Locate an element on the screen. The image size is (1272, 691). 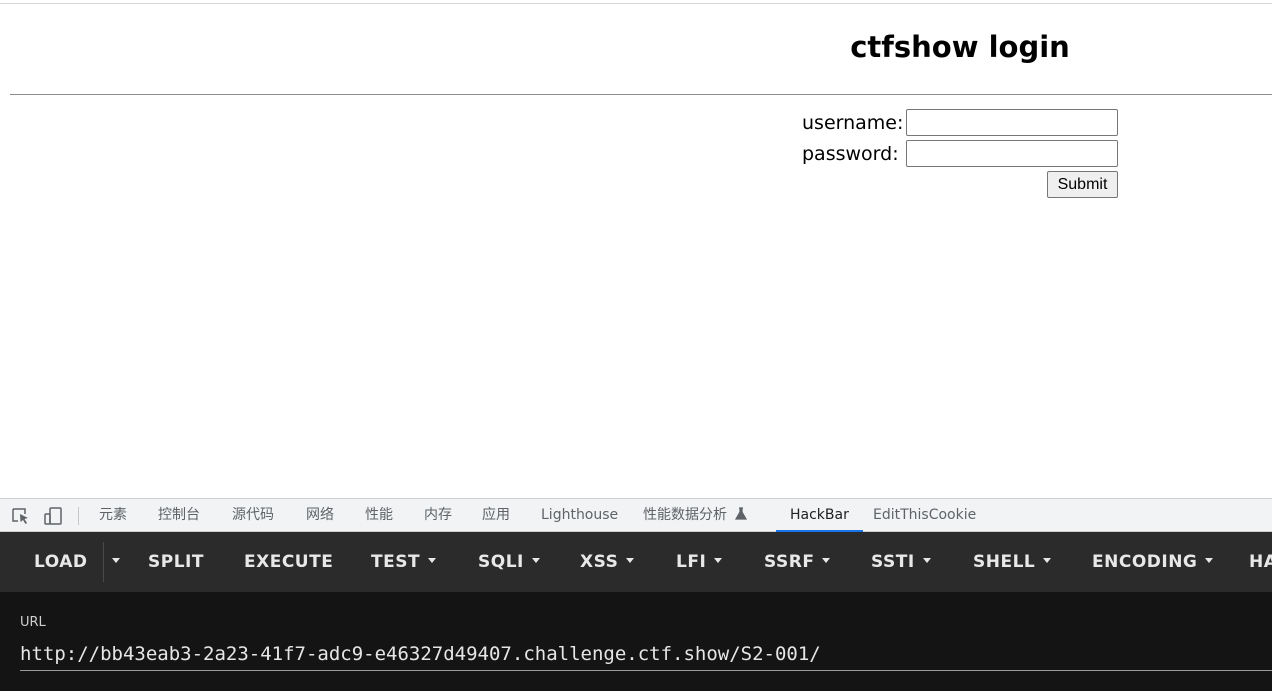
password-row: password: is located at coordinates (960, 153).